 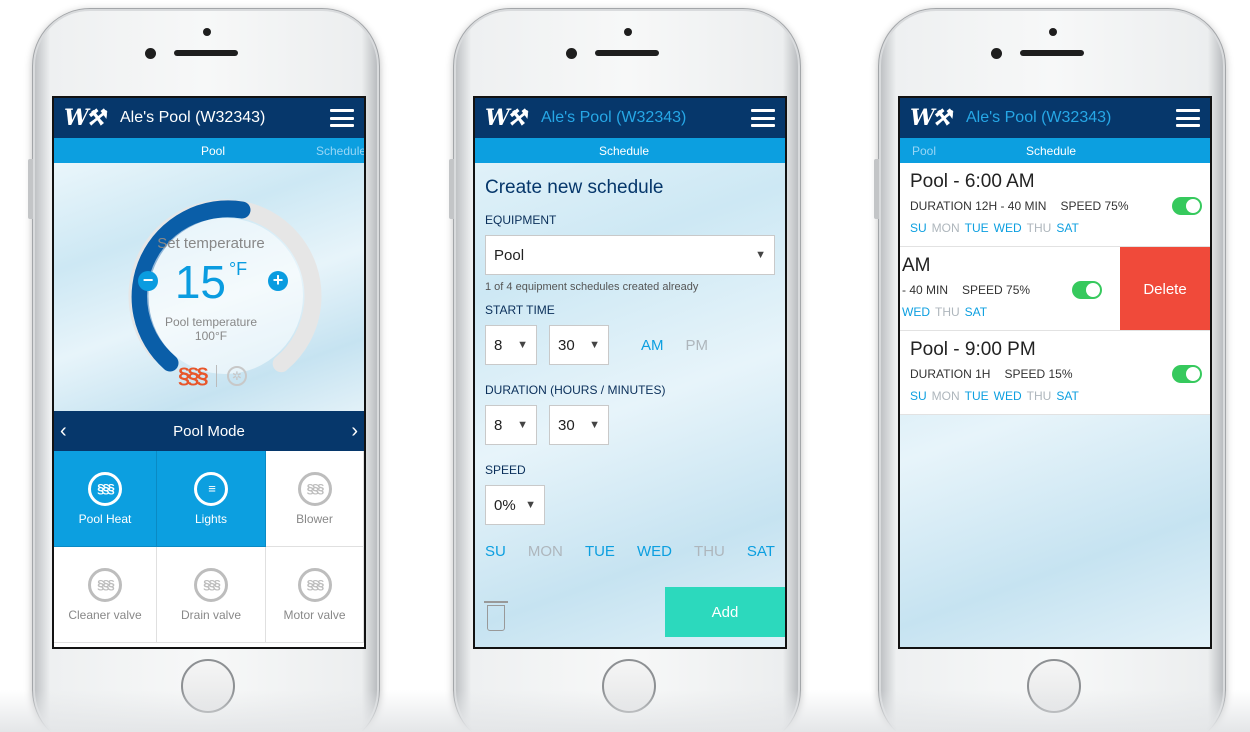 What do you see at coordinates (1039, 117) in the screenshot?
I see `app-title: Ale's Pool (W32343)` at bounding box center [1039, 117].